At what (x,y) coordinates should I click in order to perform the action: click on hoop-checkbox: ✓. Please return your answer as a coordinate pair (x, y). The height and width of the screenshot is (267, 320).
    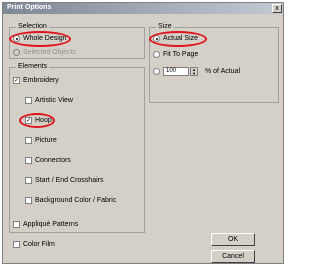
    Looking at the image, I should click on (28, 120).